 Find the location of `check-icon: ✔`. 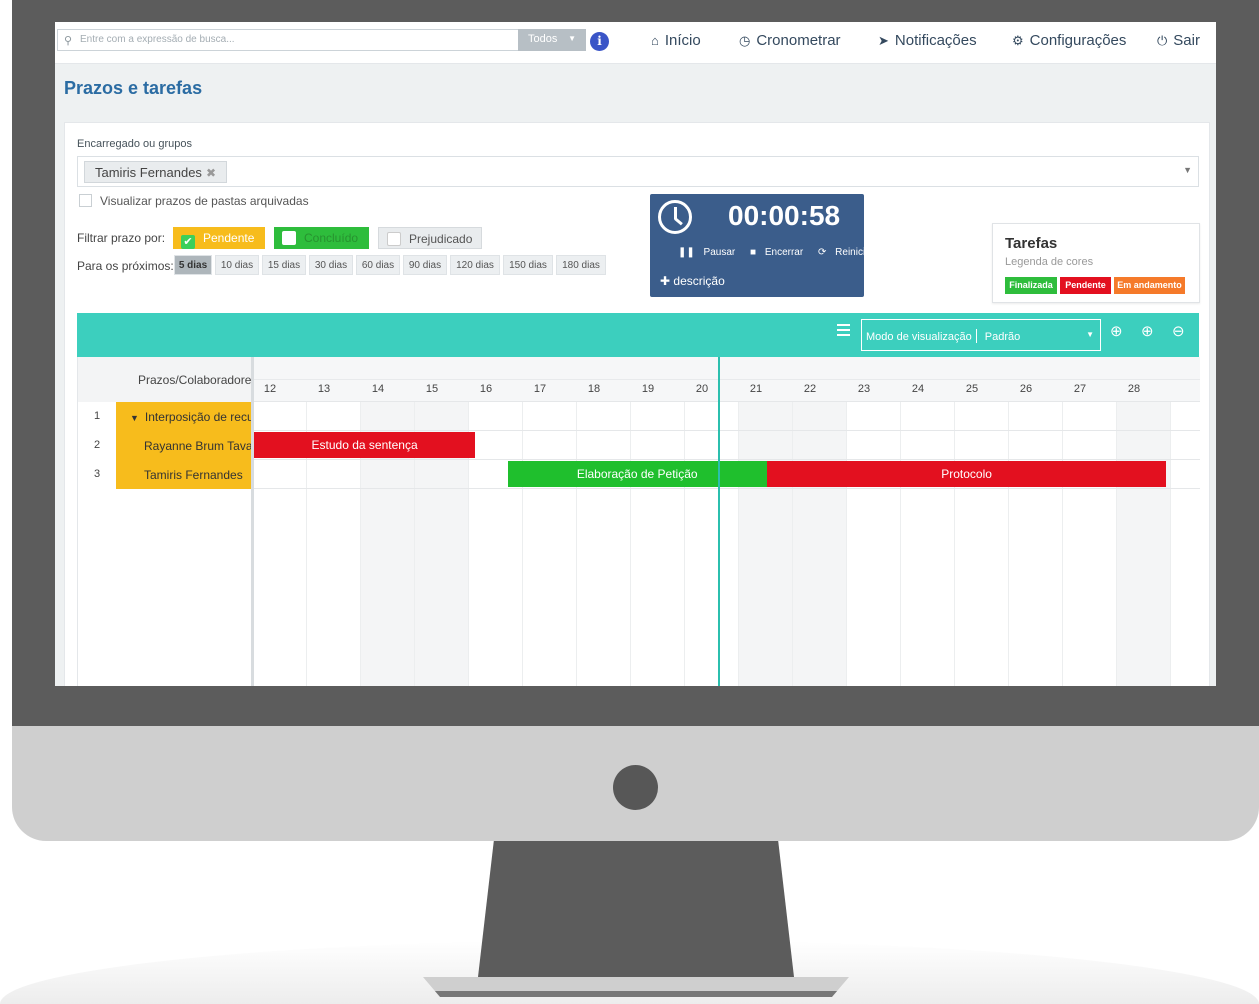

check-icon: ✔ is located at coordinates (188, 242).